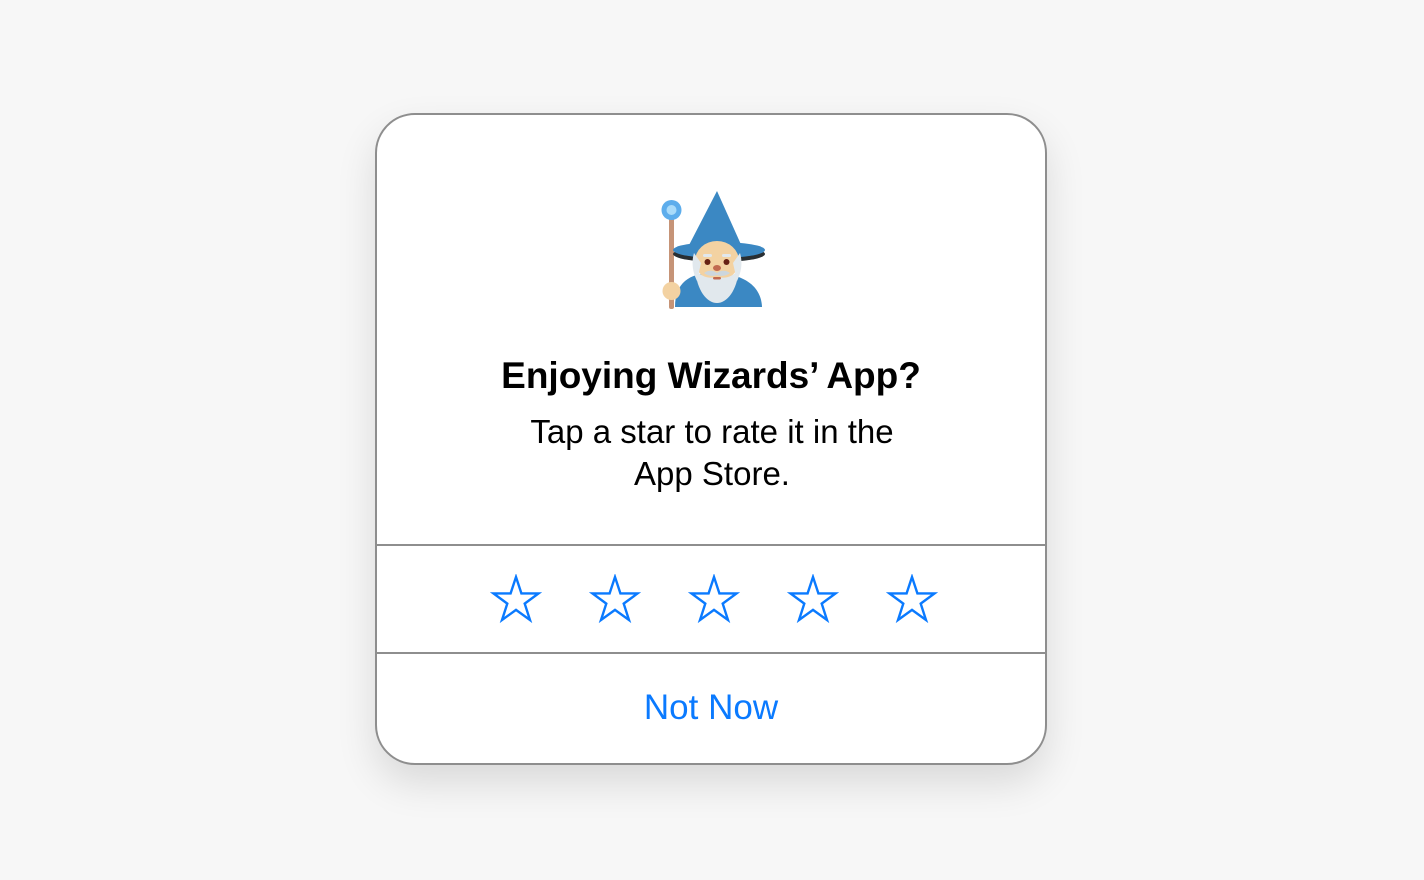 The image size is (1424, 880). Describe the element at coordinates (711, 708) in the screenshot. I see `not-now-button: Not Now` at that location.